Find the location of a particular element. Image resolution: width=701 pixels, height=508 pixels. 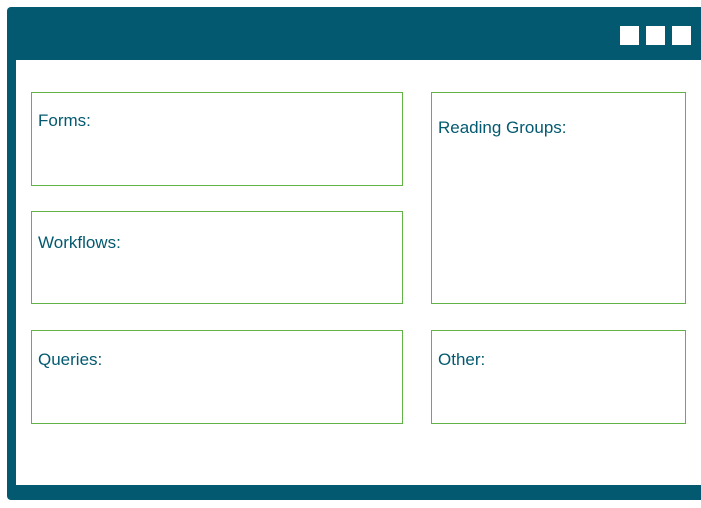

workflows-panel: Workflows: is located at coordinates (217, 257).